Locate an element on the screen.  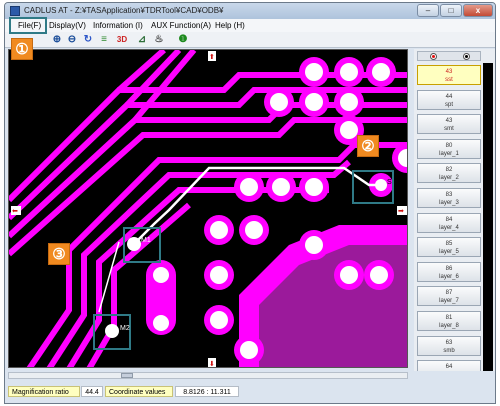
layer-number: 63 is located at coordinates (449, 342).